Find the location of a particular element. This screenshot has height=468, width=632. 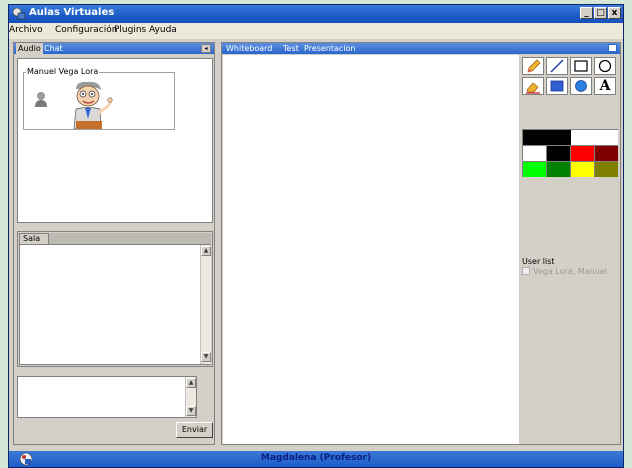

menu-archivo: Archivo is located at coordinates (26, 30).